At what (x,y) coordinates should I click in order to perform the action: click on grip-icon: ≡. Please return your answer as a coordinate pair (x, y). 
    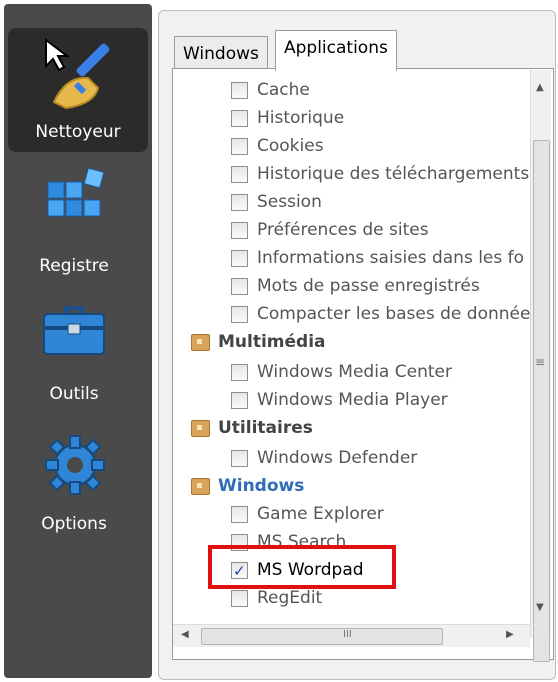
    Looking at the image, I should click on (540, 362).